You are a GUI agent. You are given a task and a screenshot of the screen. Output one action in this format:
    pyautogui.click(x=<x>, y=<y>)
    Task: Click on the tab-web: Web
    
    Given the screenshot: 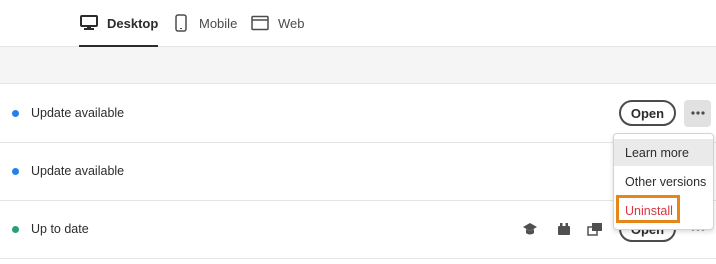 What is the action you would take?
    pyautogui.click(x=277, y=23)
    